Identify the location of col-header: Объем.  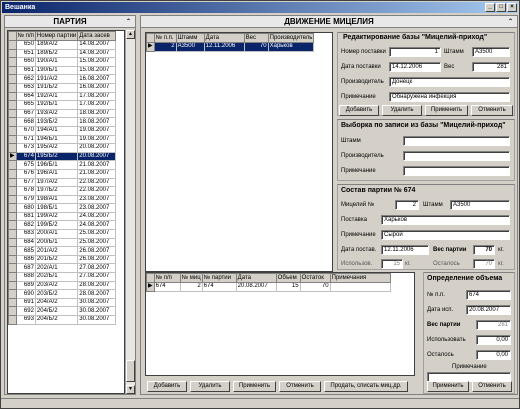
(288, 278).